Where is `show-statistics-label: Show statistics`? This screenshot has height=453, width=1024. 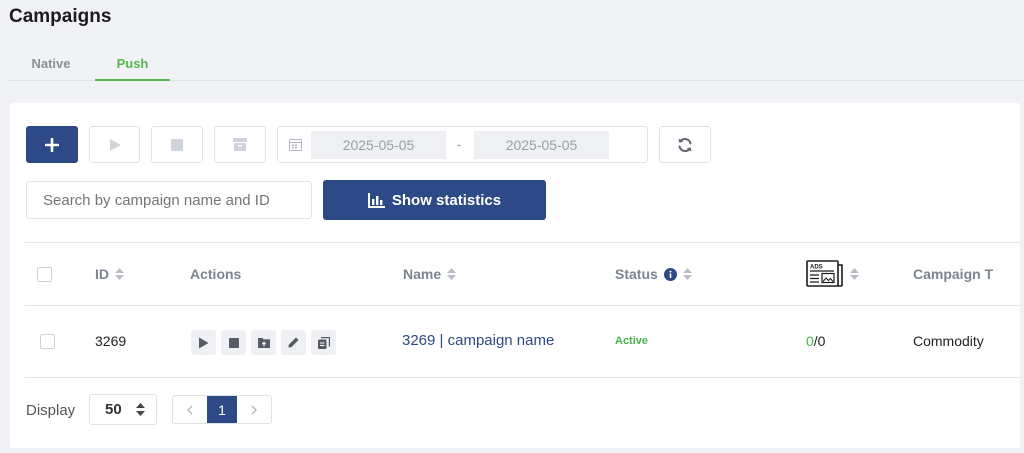
show-statistics-label: Show statistics is located at coordinates (446, 200).